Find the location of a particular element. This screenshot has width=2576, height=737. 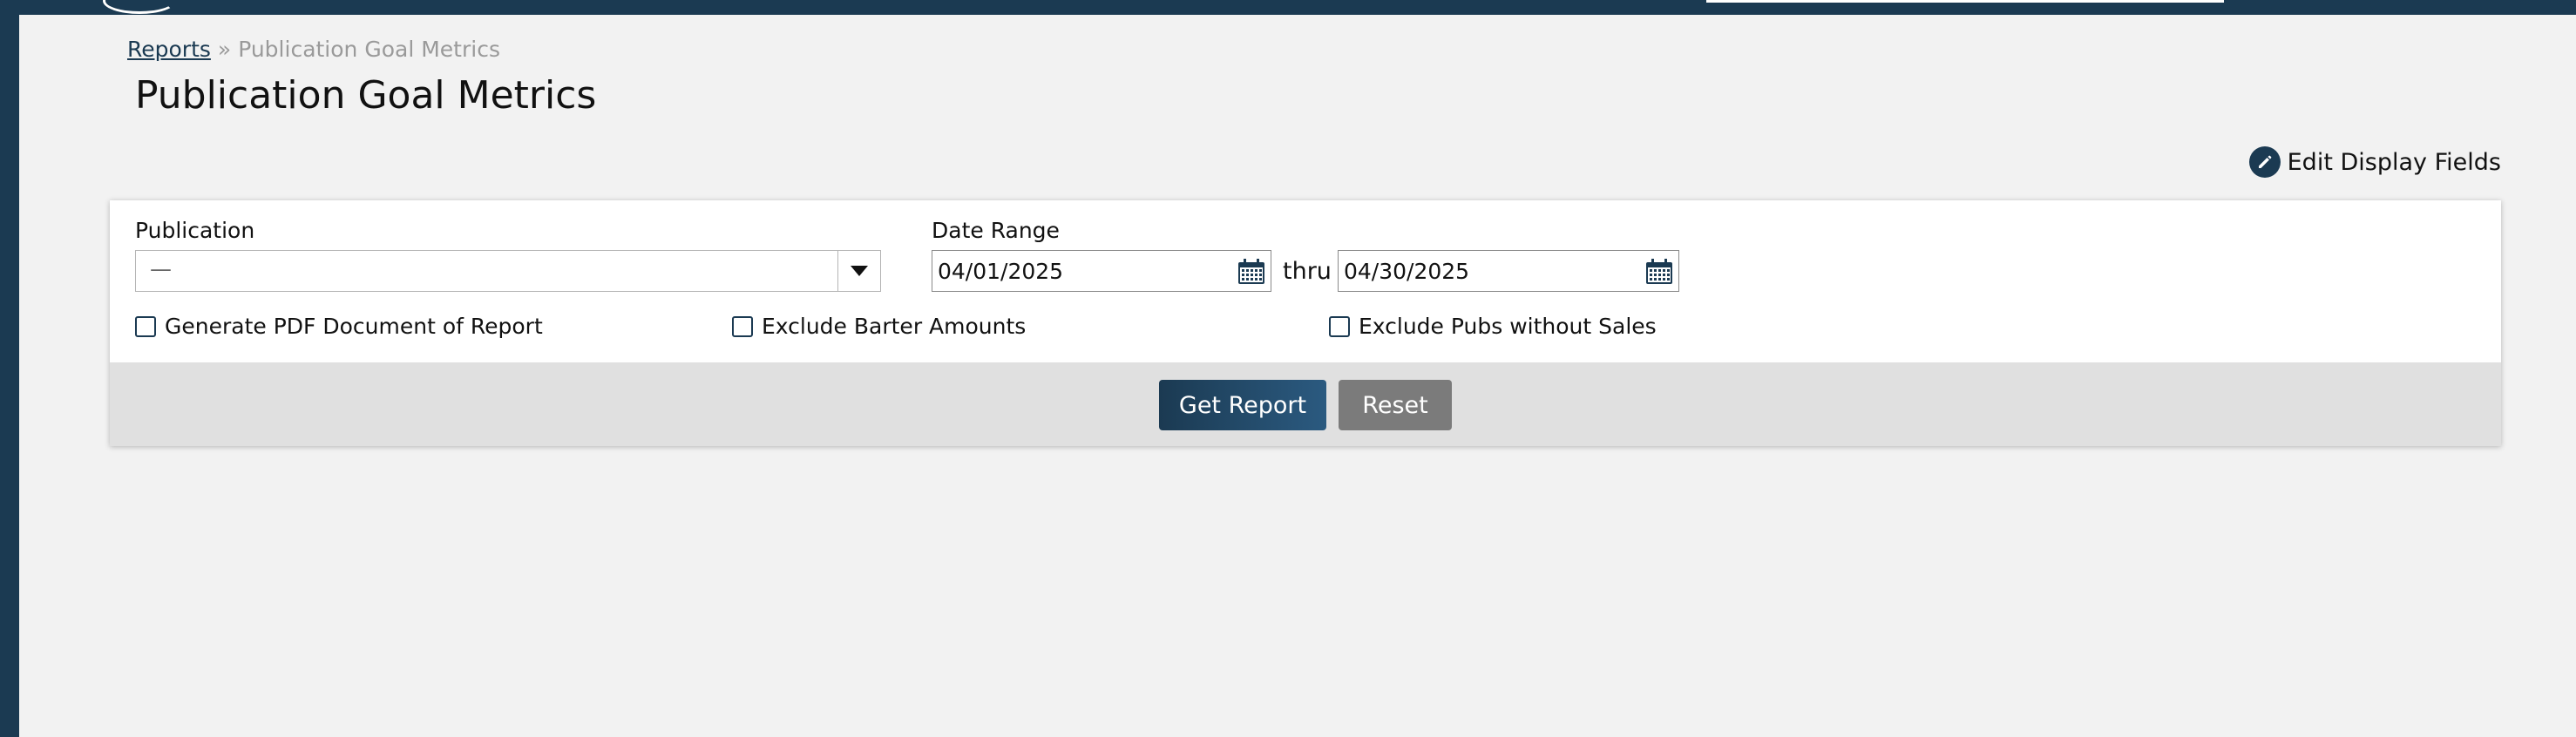

page-title: Publication Goal Metrics is located at coordinates (366, 96).